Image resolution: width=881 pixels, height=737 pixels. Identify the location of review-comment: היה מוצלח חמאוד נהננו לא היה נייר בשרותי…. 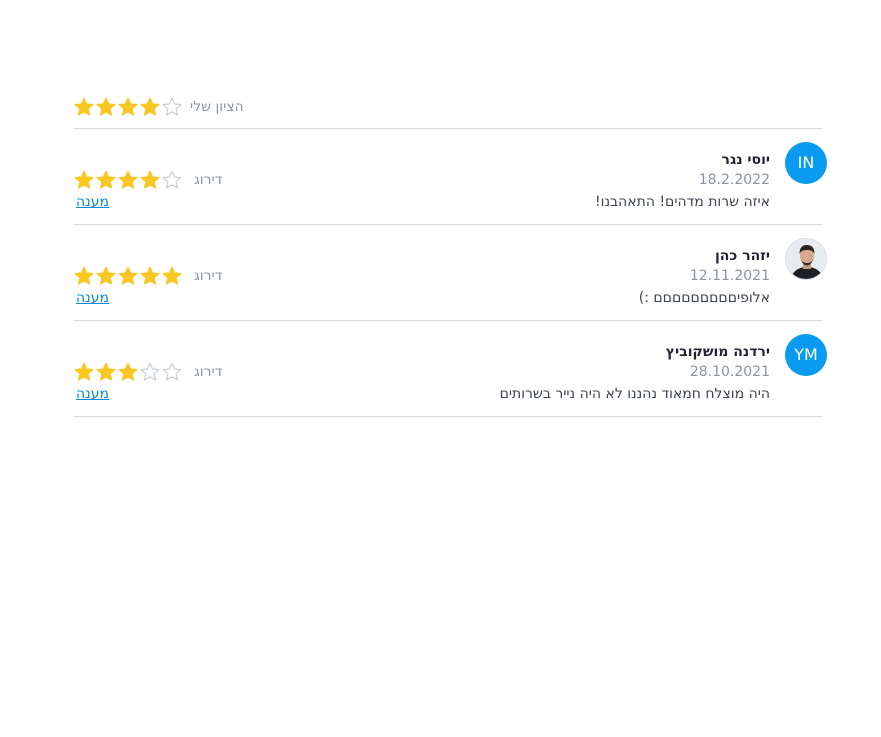
(634, 394).